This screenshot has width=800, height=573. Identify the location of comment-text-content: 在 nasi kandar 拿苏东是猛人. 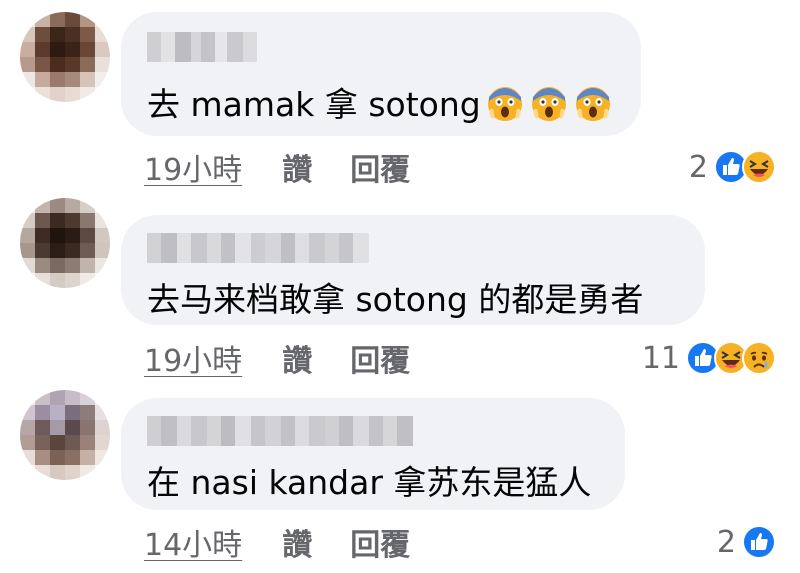
(369, 482).